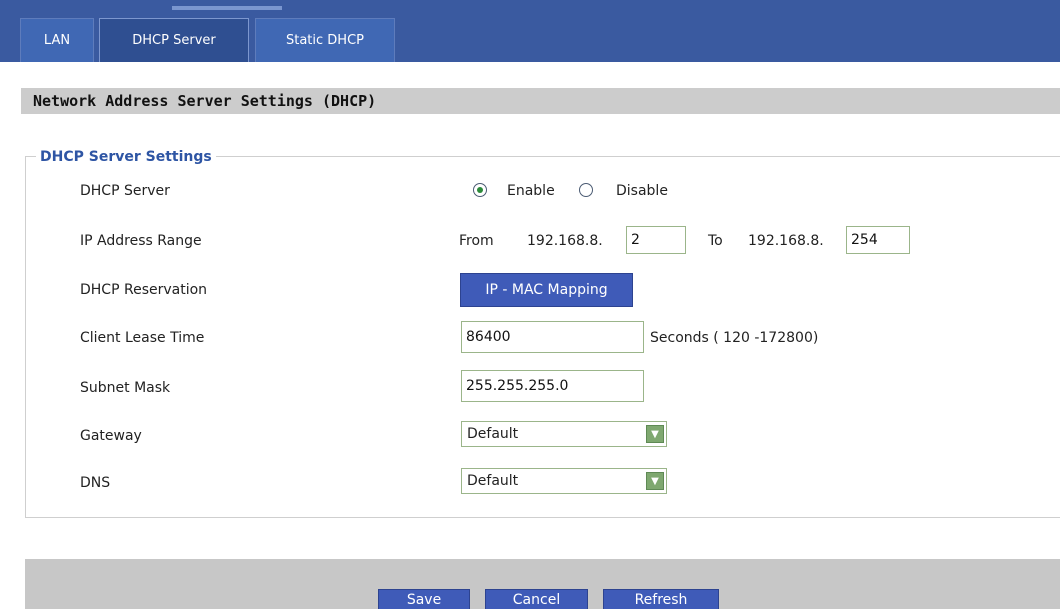 The image size is (1060, 609). I want to click on to-prefix: 192.168.8., so click(786, 241).